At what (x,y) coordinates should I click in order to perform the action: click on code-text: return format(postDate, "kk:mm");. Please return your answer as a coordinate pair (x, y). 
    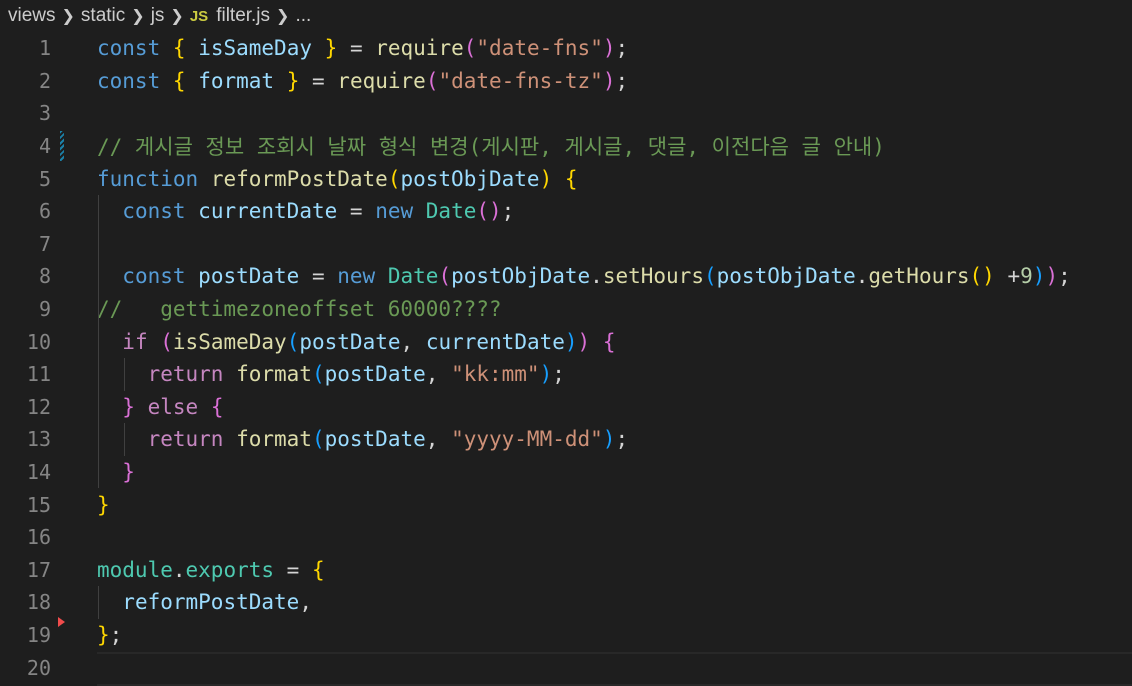
    Looking at the image, I should click on (331, 374).